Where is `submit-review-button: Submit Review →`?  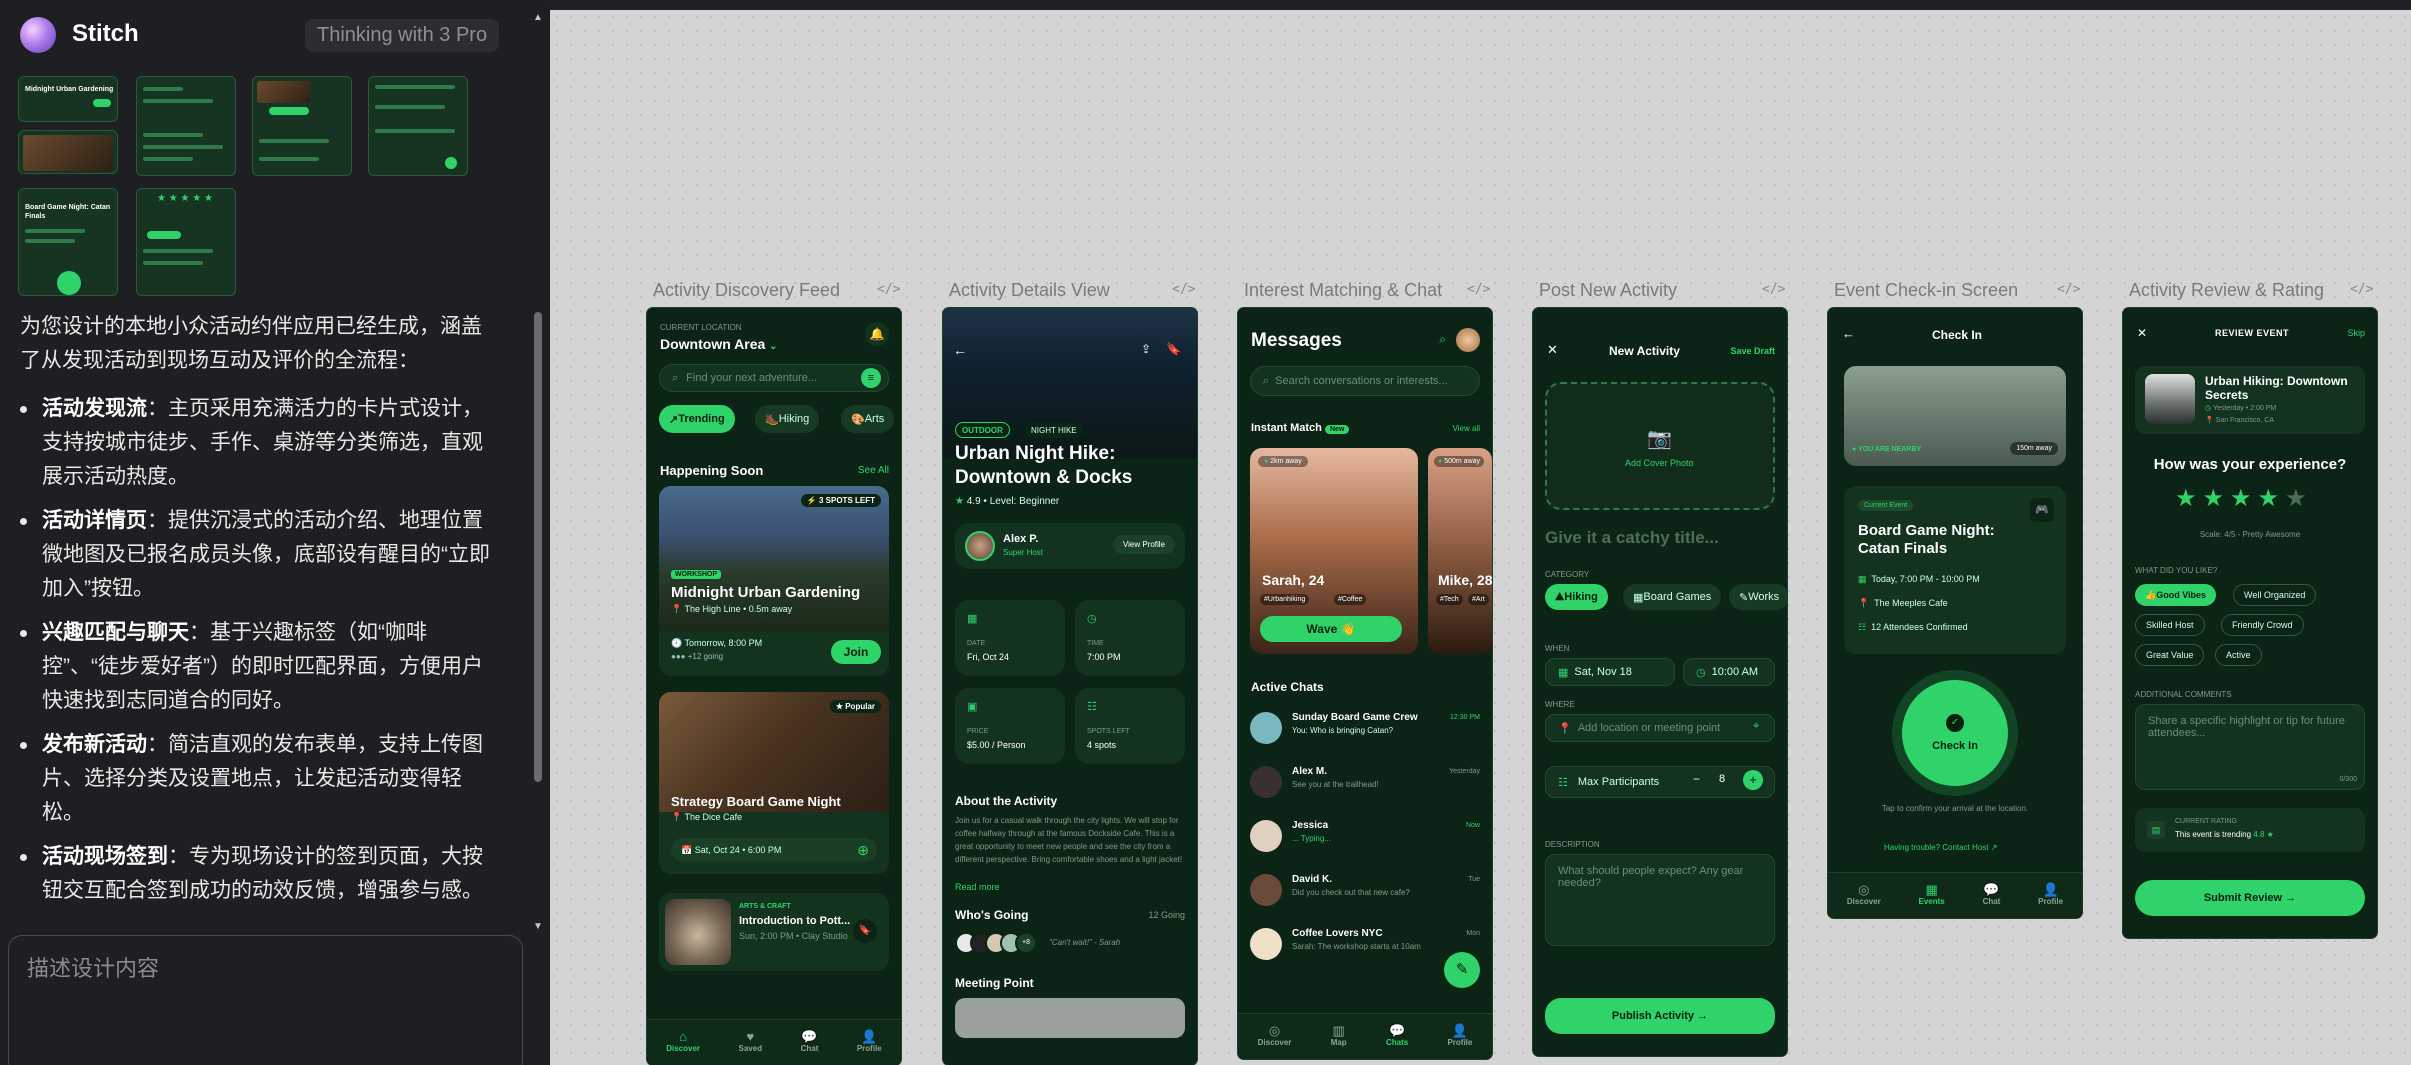
submit-review-button: Submit Review → is located at coordinates (2250, 898).